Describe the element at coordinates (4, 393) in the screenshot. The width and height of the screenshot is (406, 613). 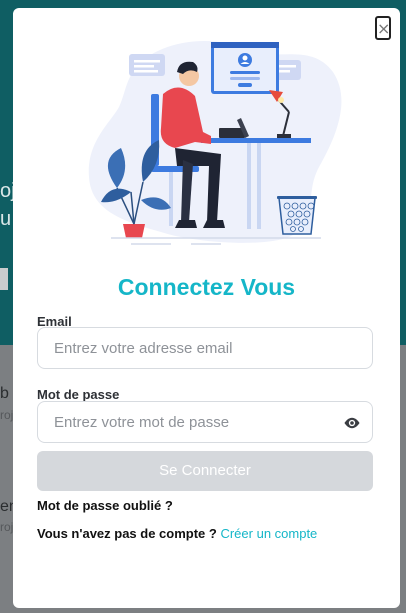
I see `background-text: b` at that location.